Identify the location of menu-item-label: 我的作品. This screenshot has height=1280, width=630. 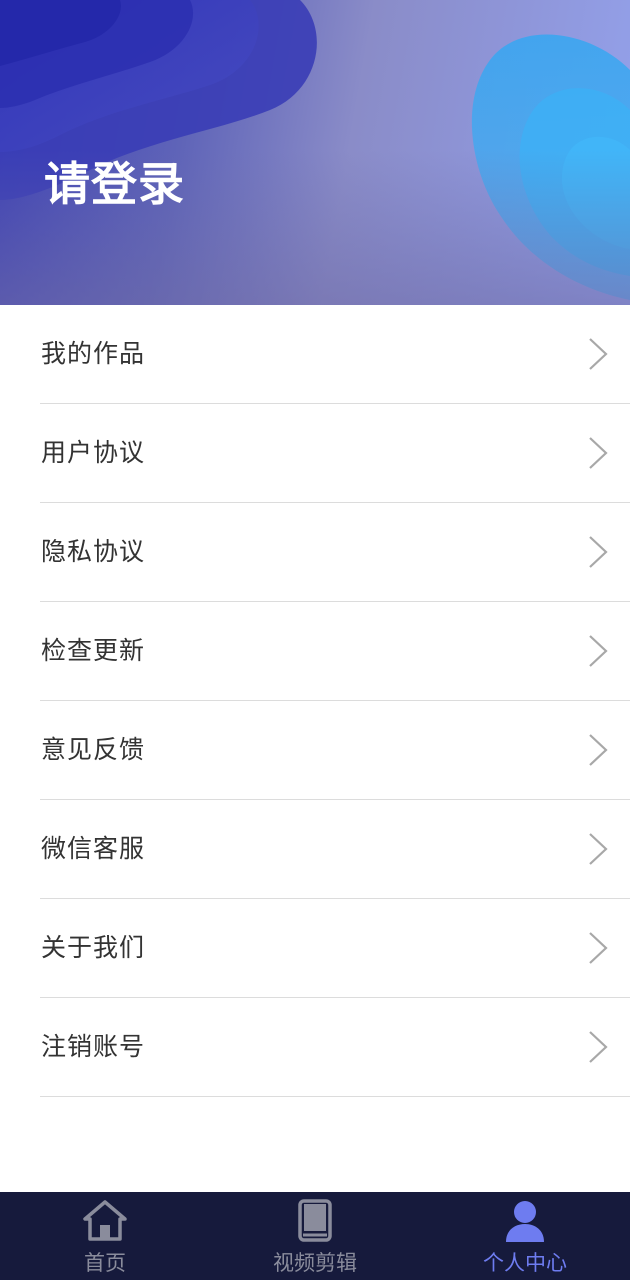
(93, 353).